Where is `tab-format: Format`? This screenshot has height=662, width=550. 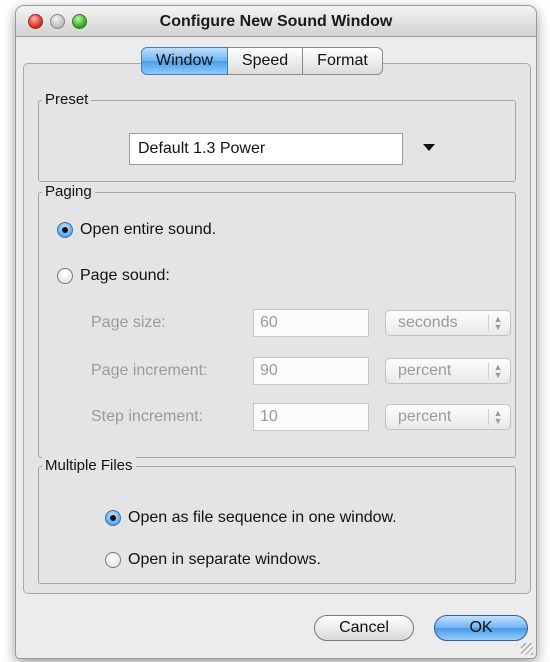 tab-format: Format is located at coordinates (343, 61).